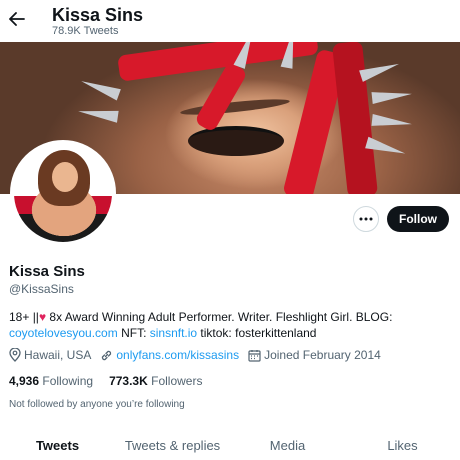 This screenshot has width=460, height=460. I want to click on following-stat: 4,936 Following, so click(51, 381).